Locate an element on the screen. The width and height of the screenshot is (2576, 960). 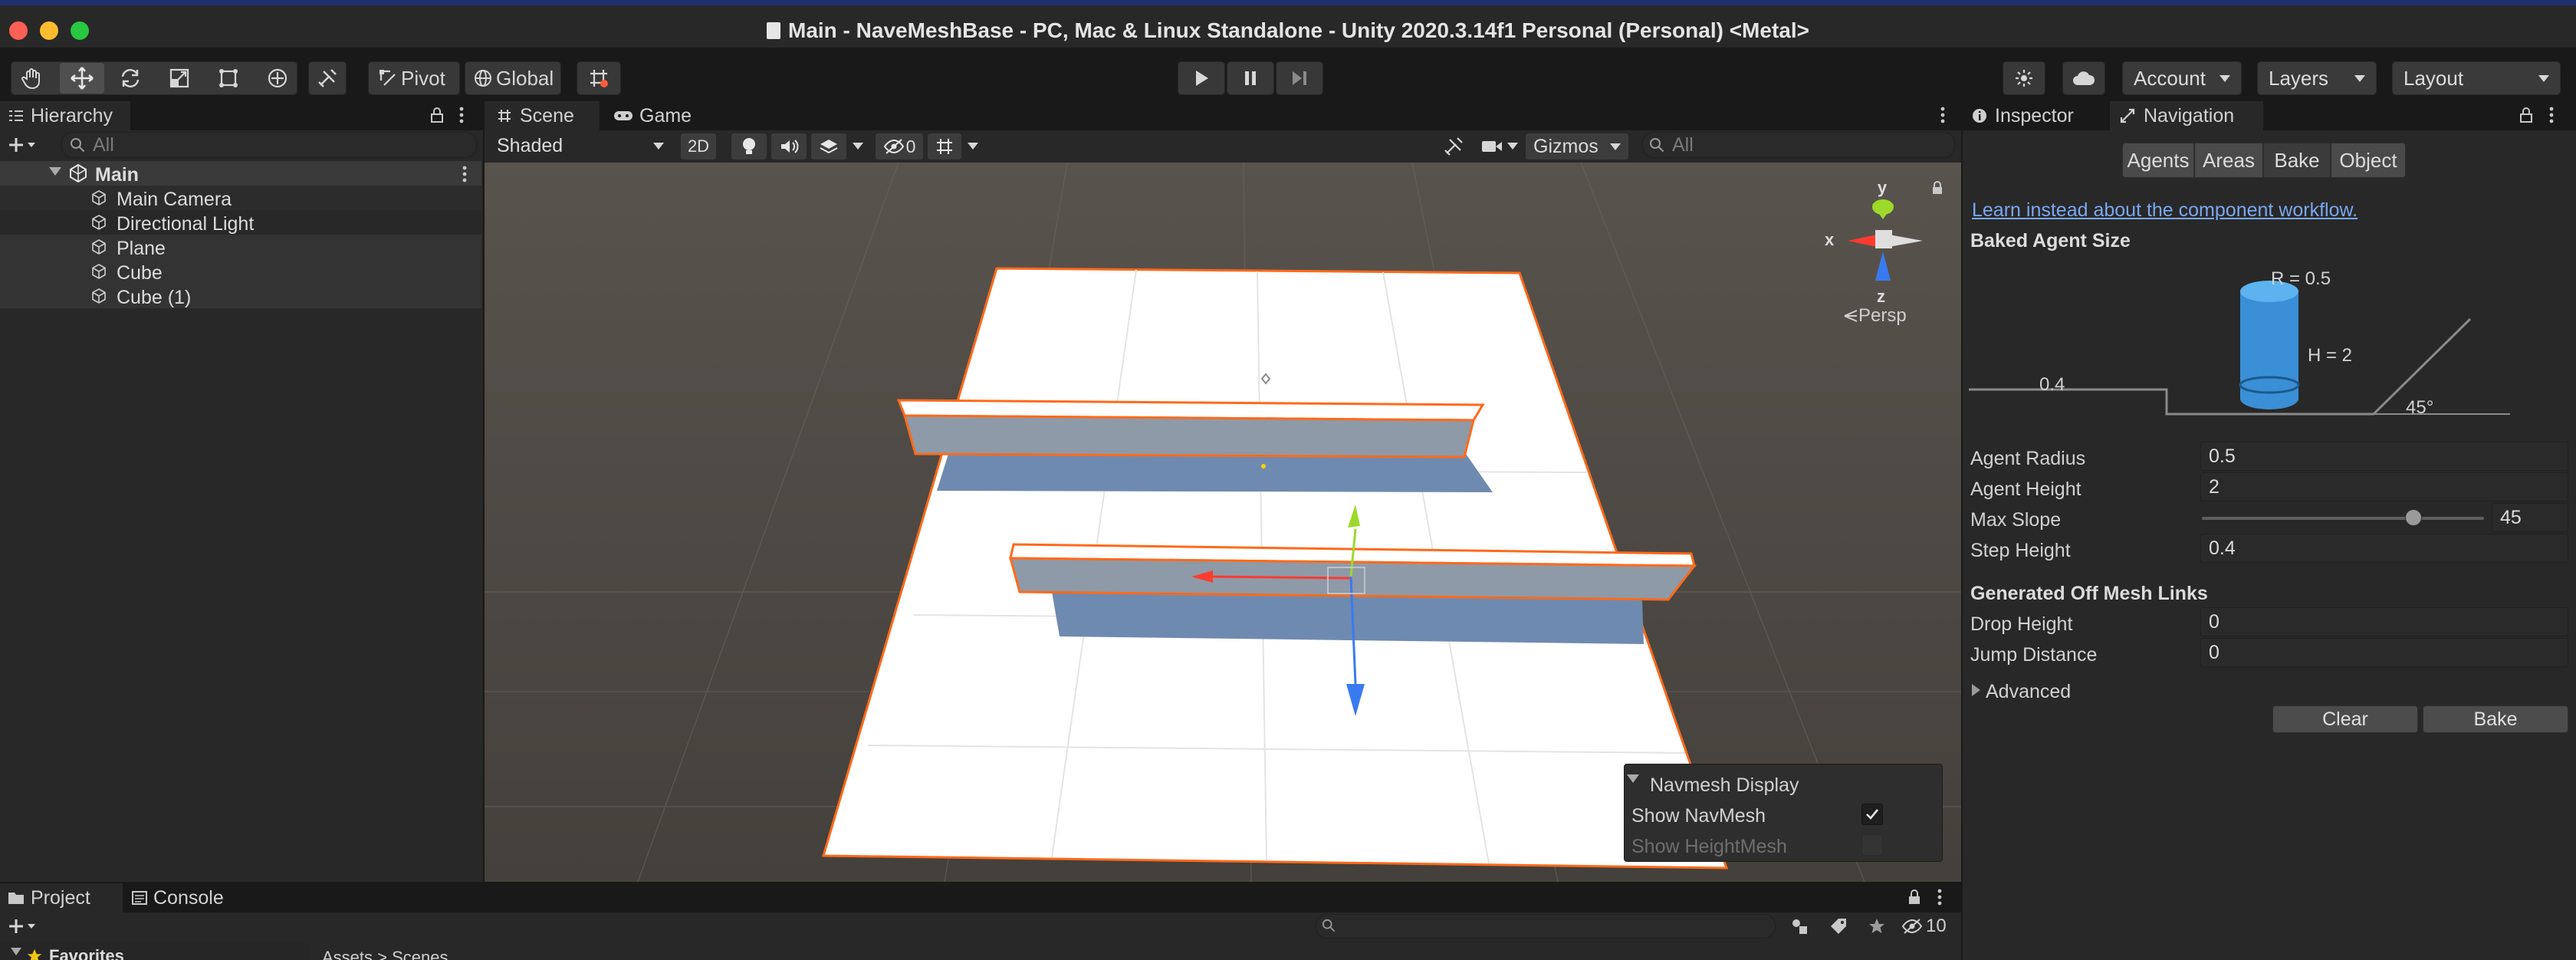
tab-scene: Scene is located at coordinates (542, 115).